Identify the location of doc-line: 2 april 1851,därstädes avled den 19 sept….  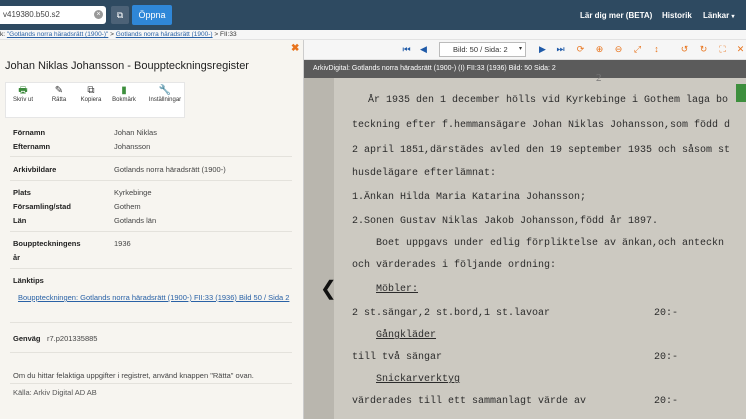
(541, 150).